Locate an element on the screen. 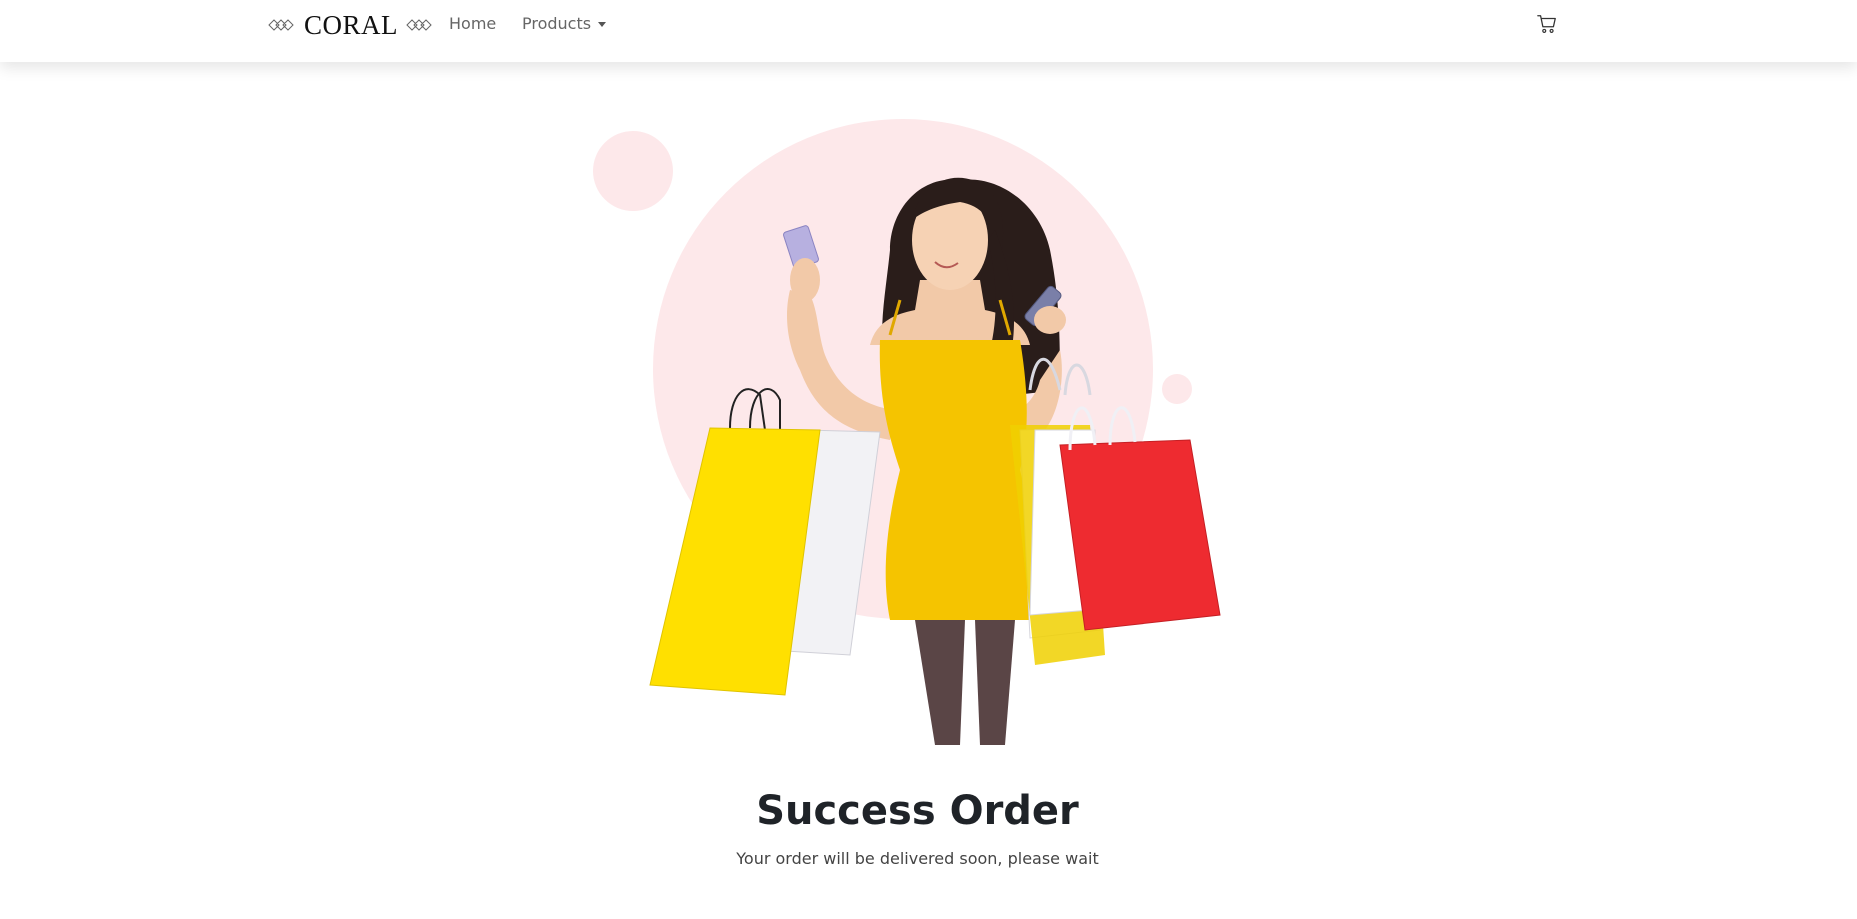 Image resolution: width=1857 pixels, height=919 pixels. brand-name: CORAL is located at coordinates (351, 24).